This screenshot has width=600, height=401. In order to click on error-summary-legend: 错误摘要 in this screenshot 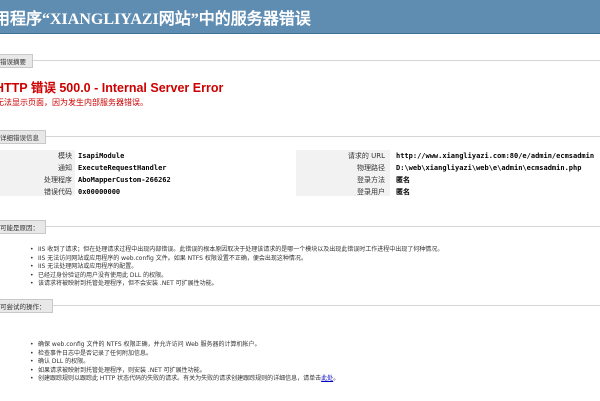, I will do `click(16, 61)`.